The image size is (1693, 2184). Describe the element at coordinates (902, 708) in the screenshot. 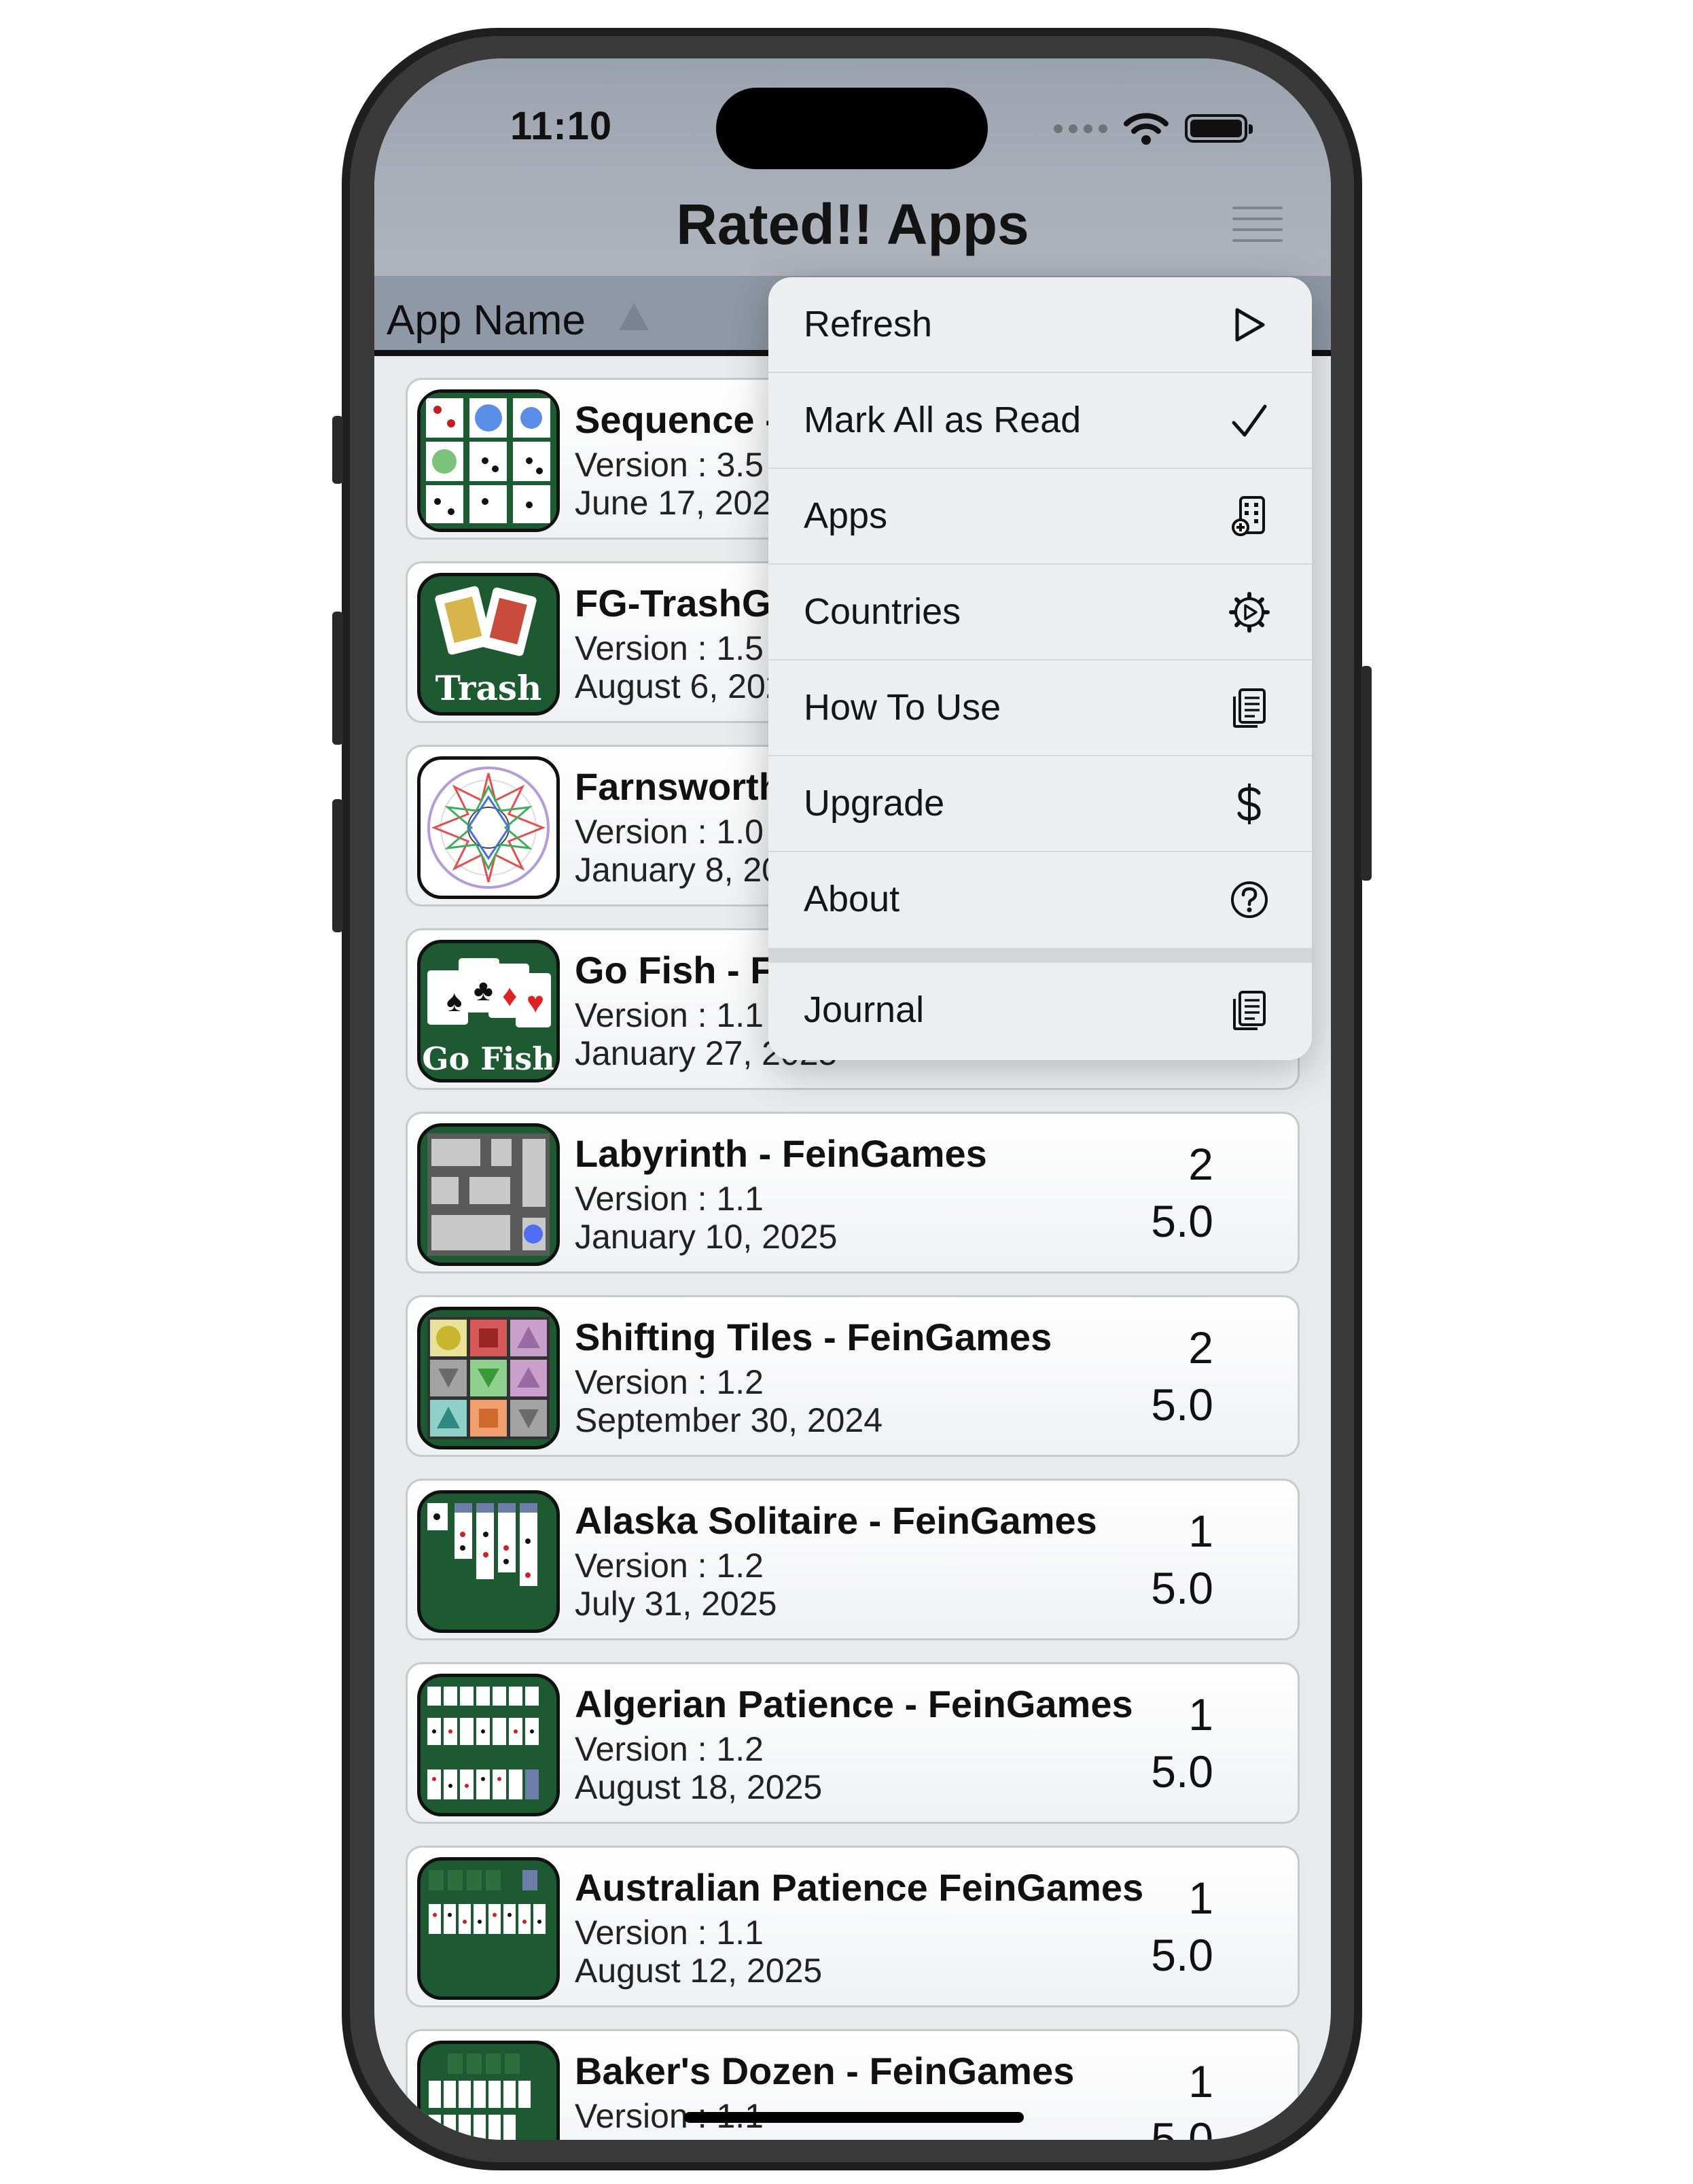

I see `menu-item-label: How To Use` at that location.